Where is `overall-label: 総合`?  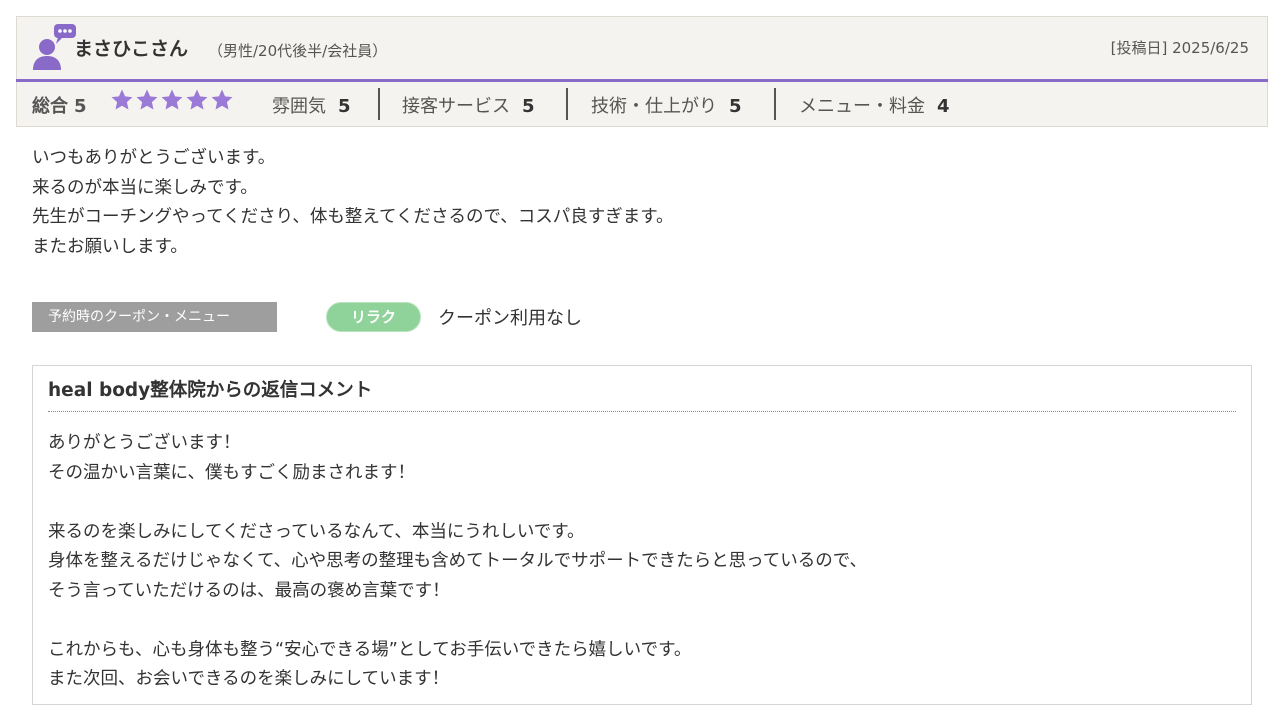
overall-label: 総合 is located at coordinates (50, 106).